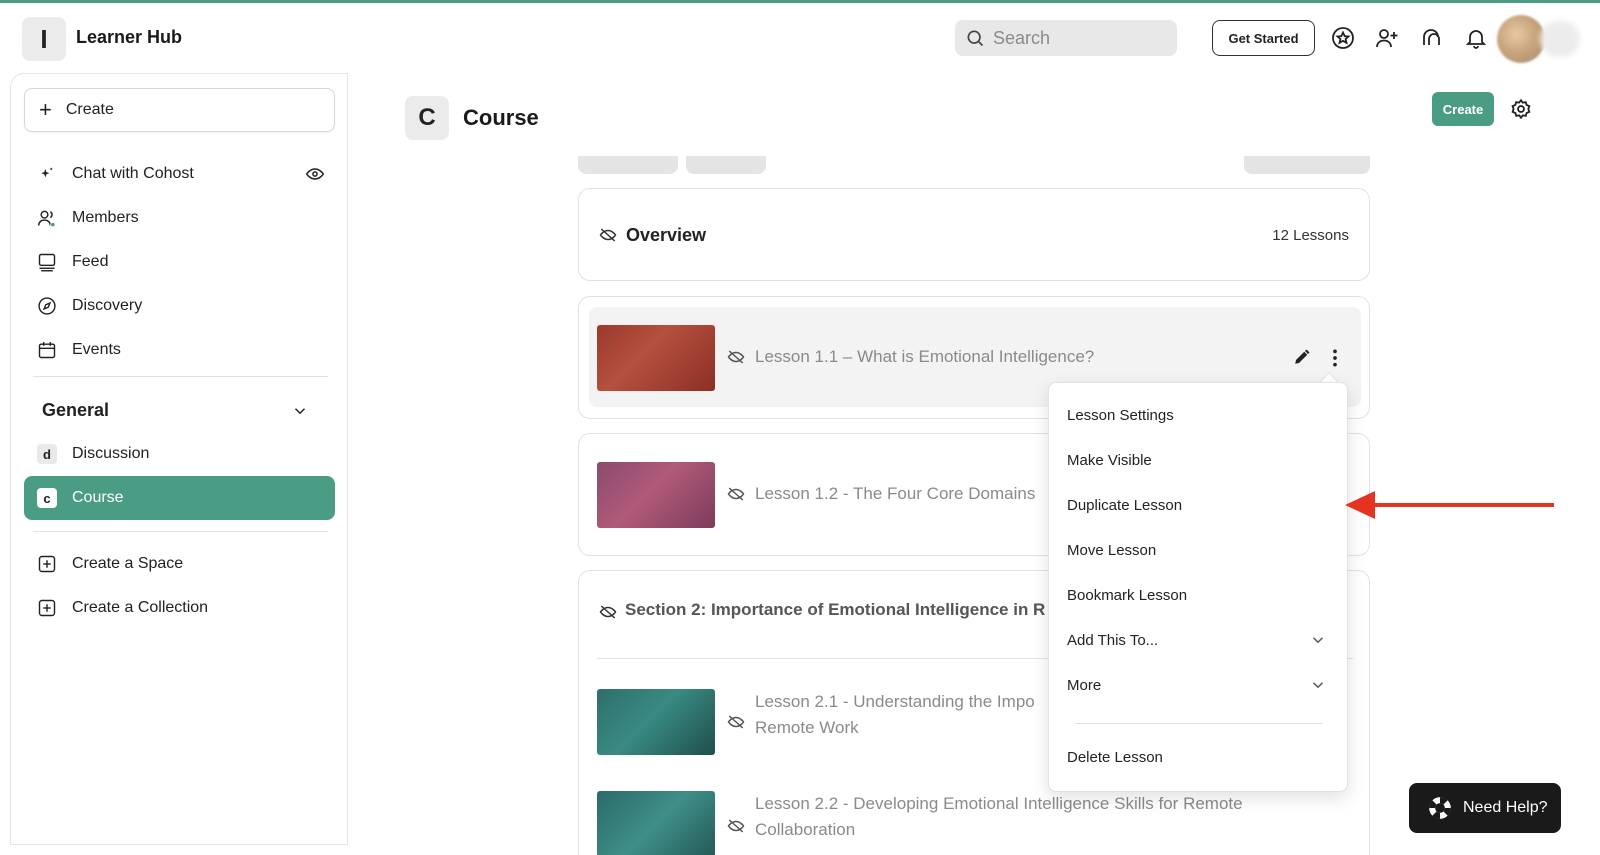 The image size is (1600, 855). I want to click on lesson-count: 12 Lessons, so click(1310, 235).